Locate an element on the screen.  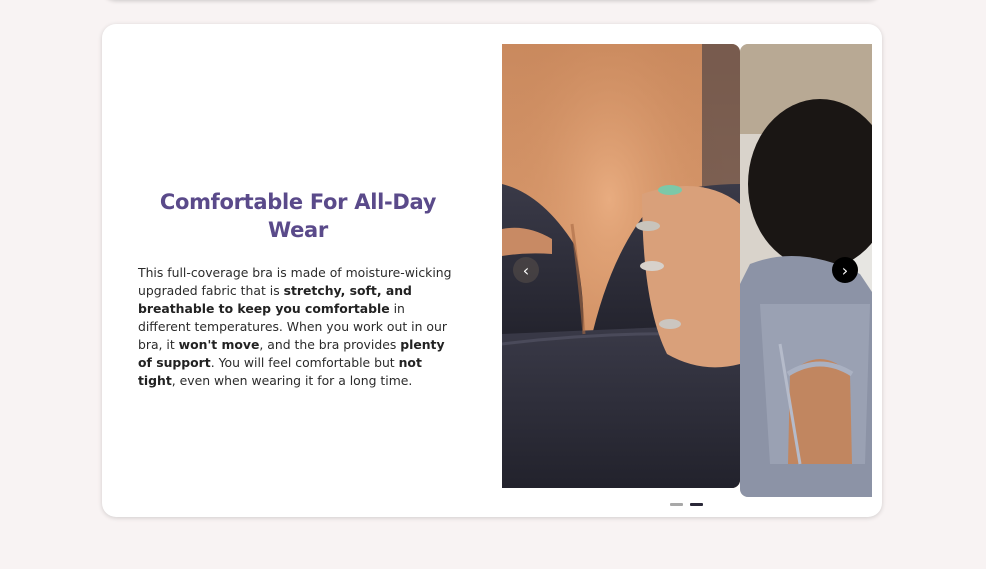
body-text: , even when wearing it for a long time. is located at coordinates (292, 380).